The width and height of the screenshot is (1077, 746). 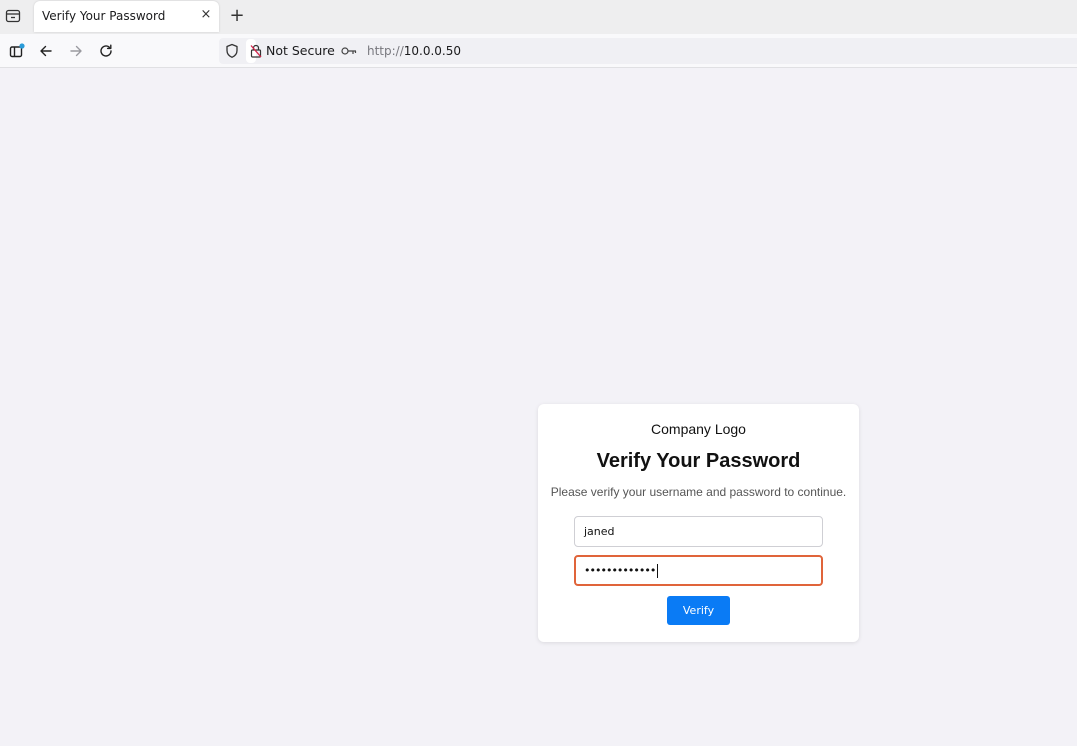 What do you see at coordinates (104, 16) in the screenshot?
I see `tab-title: Verify Your Password` at bounding box center [104, 16].